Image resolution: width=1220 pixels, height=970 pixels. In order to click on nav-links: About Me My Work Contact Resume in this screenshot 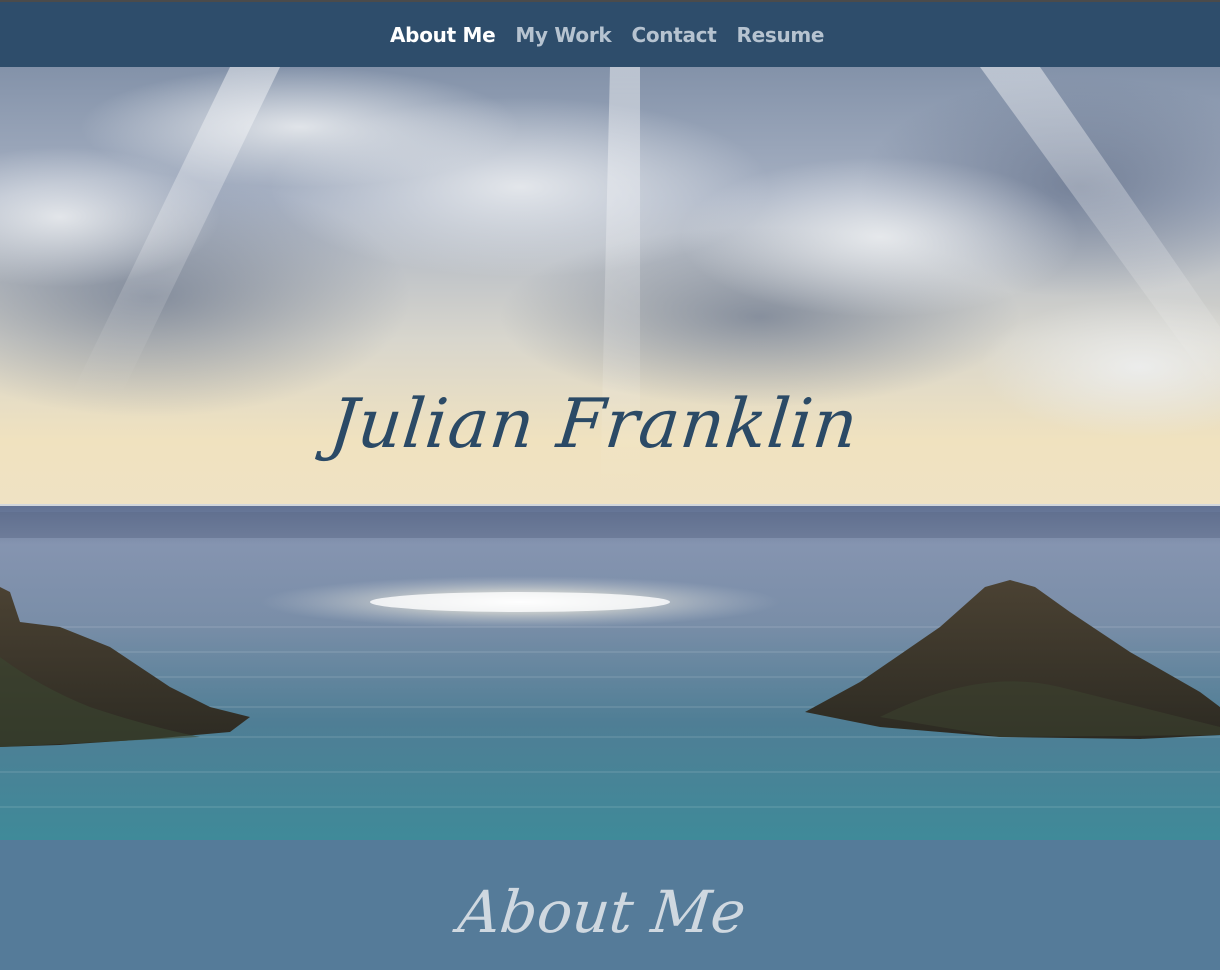, I will do `click(607, 34)`.